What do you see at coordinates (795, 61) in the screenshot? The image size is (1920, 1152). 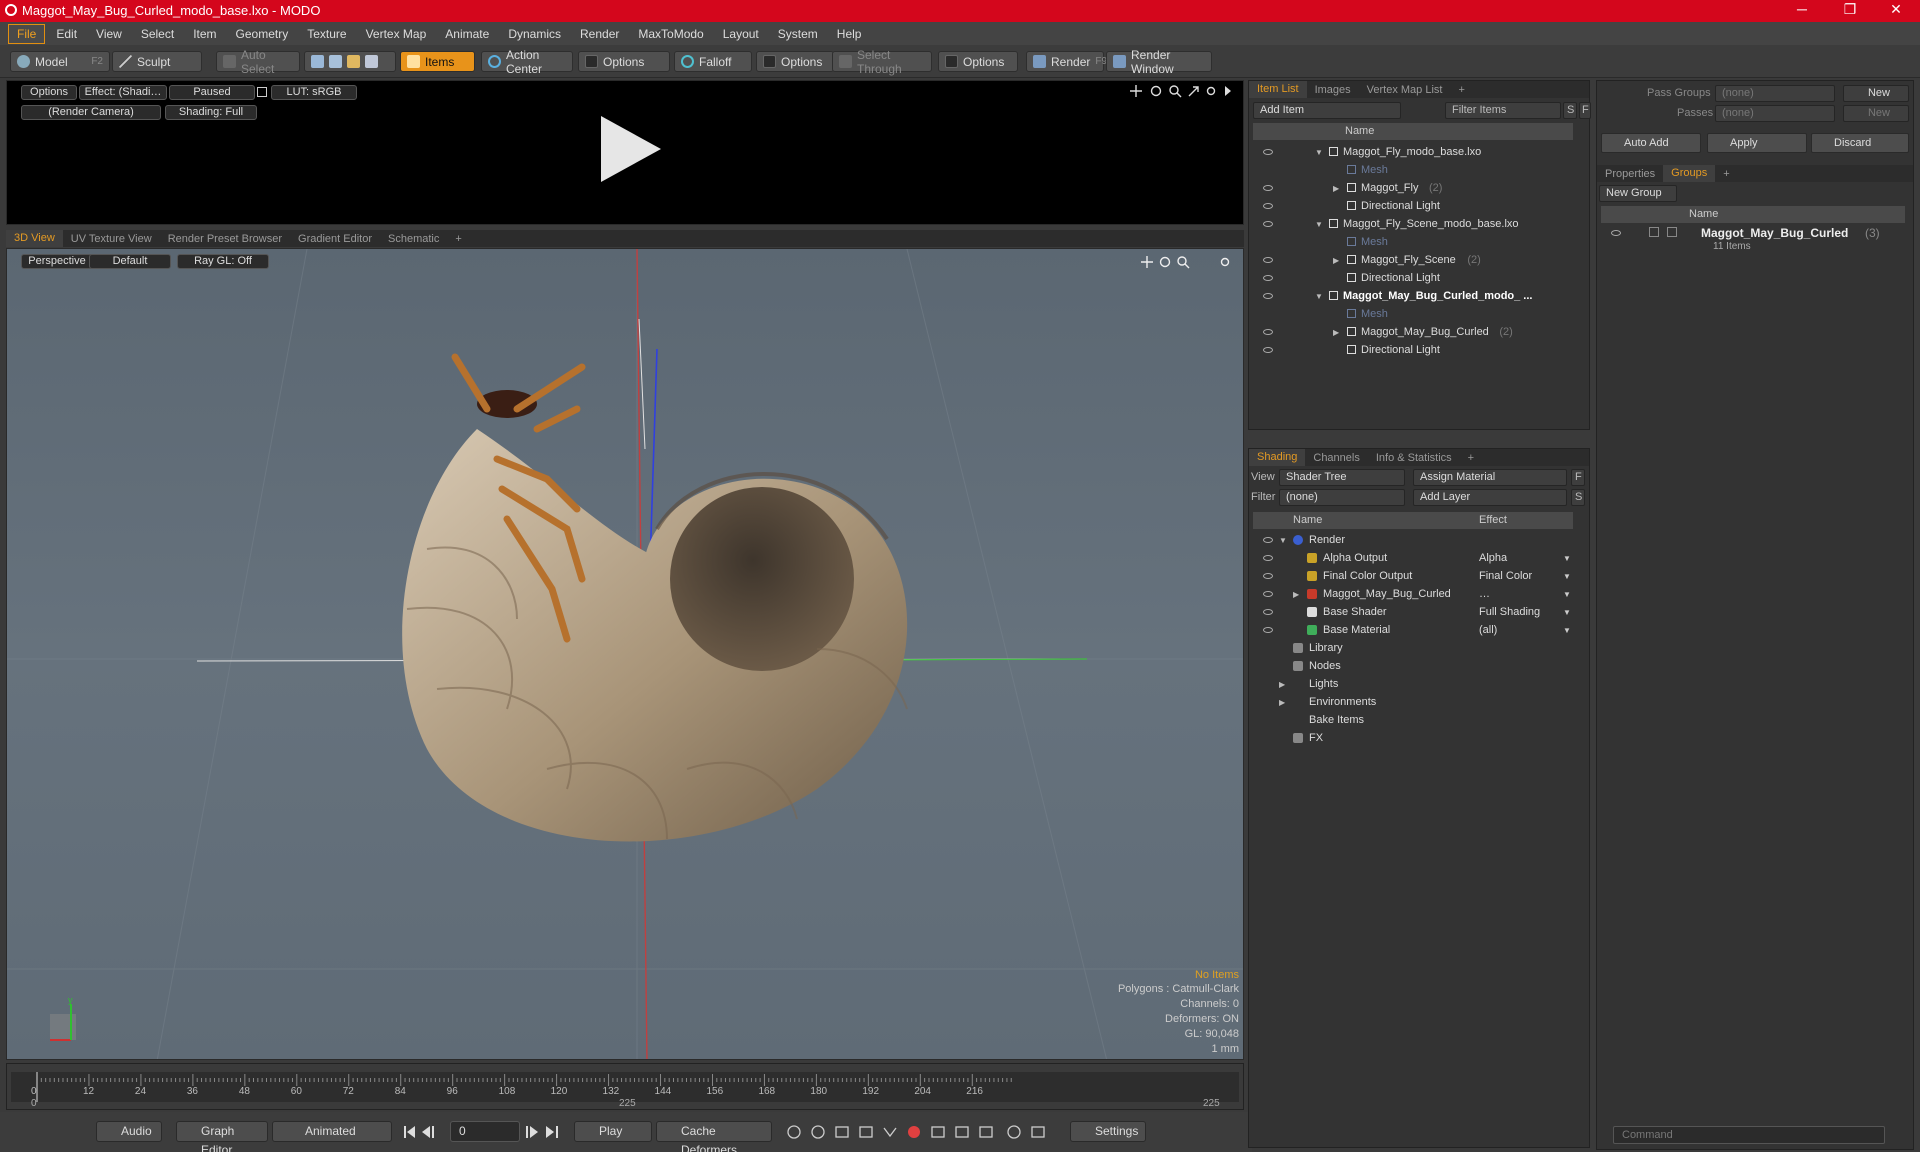 I see `falloff-options-button: Options` at bounding box center [795, 61].